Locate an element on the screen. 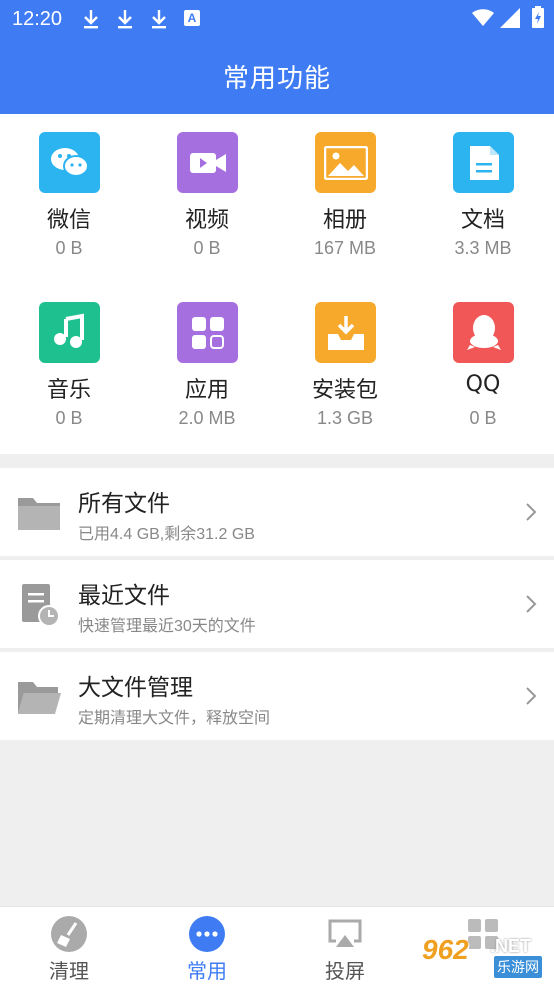  tab-common: 常用 is located at coordinates (207, 945).